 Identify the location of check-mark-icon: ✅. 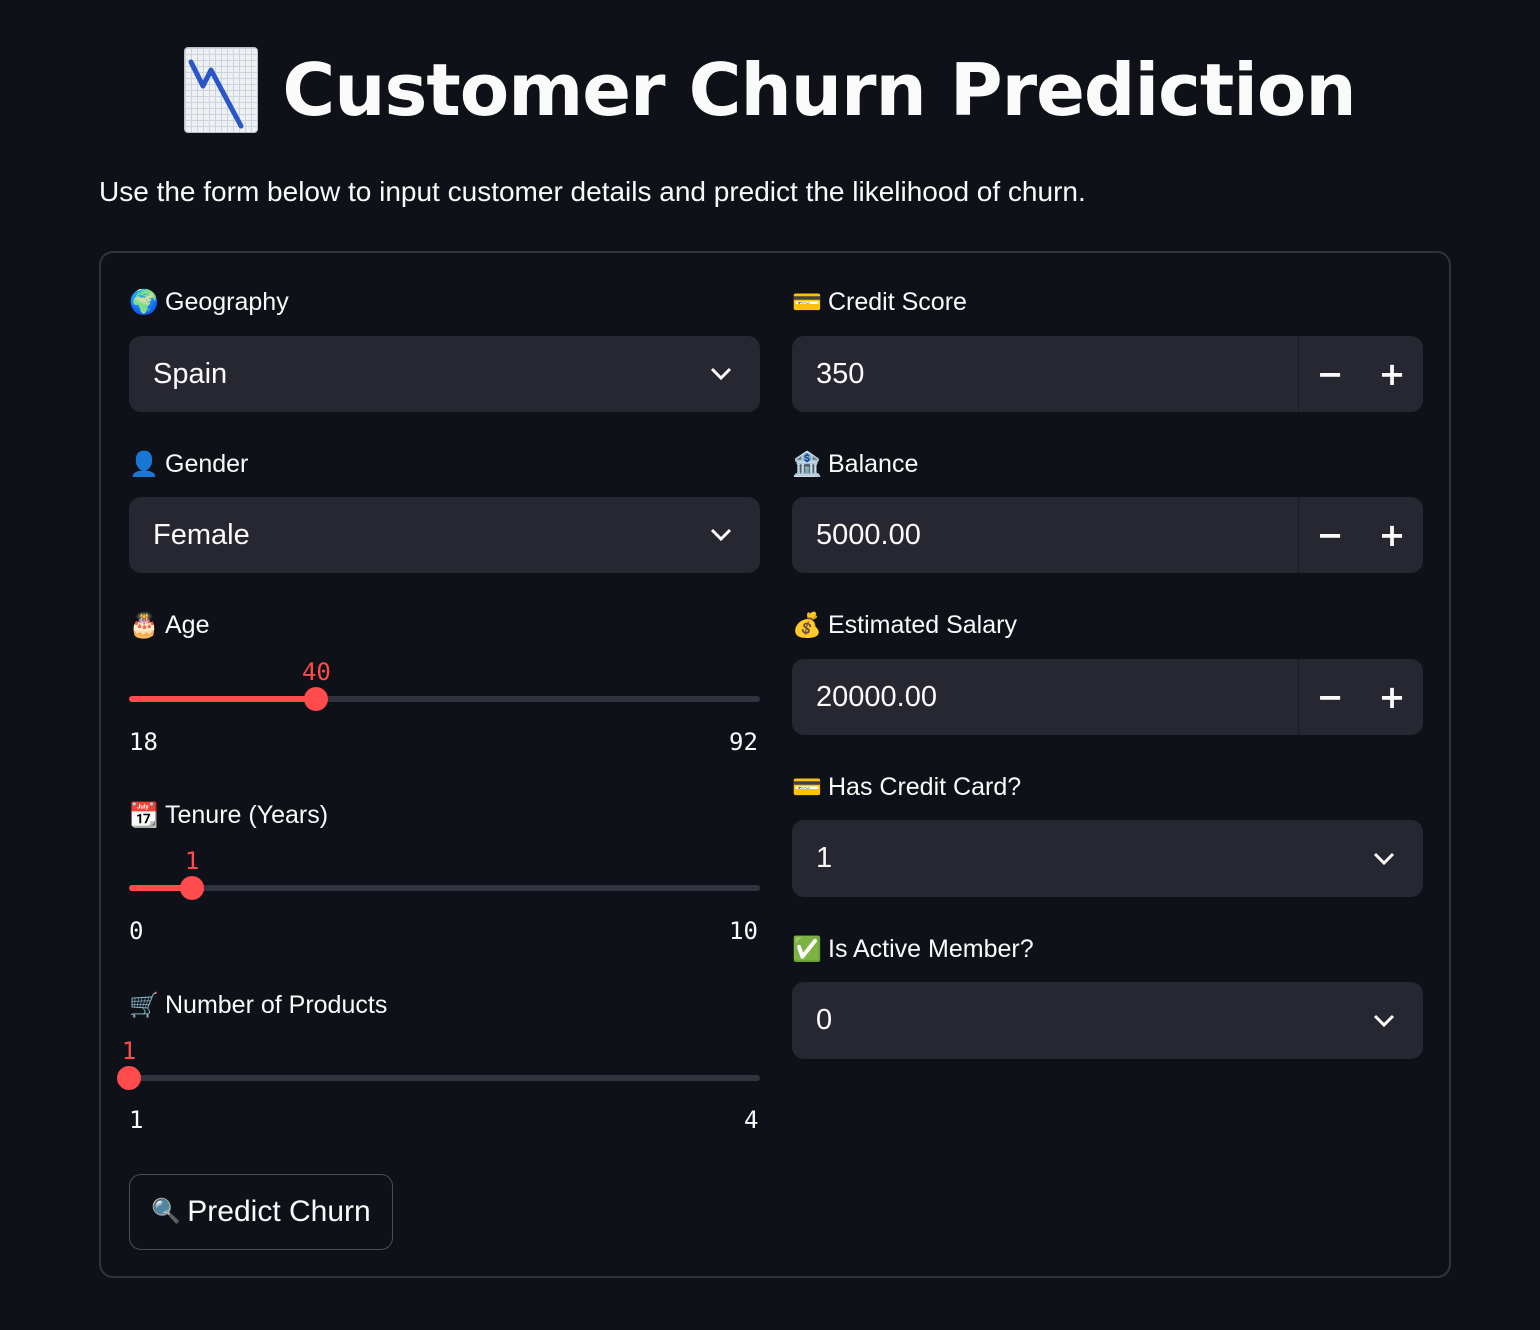
(807, 949).